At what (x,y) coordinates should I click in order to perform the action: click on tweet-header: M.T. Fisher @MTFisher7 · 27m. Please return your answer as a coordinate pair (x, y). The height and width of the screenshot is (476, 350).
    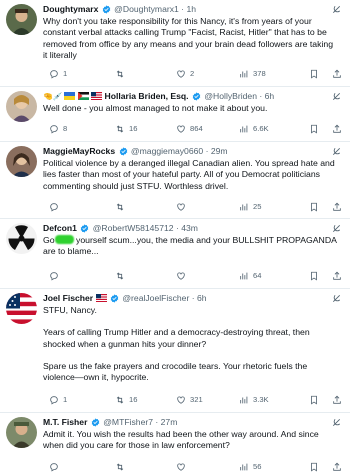
    Looking at the image, I should click on (186, 422).